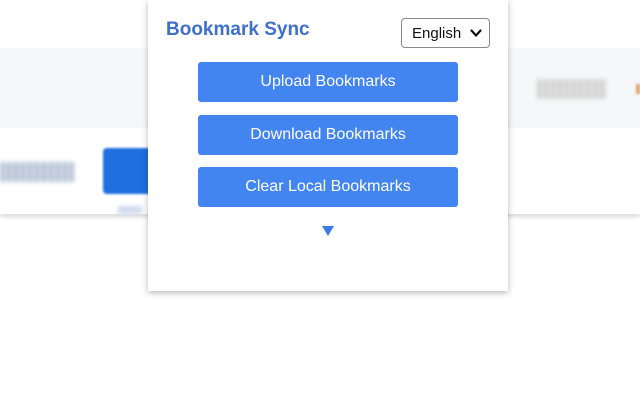 This screenshot has width=640, height=400. I want to click on popup-title: Bookmark Sync, so click(238, 29).